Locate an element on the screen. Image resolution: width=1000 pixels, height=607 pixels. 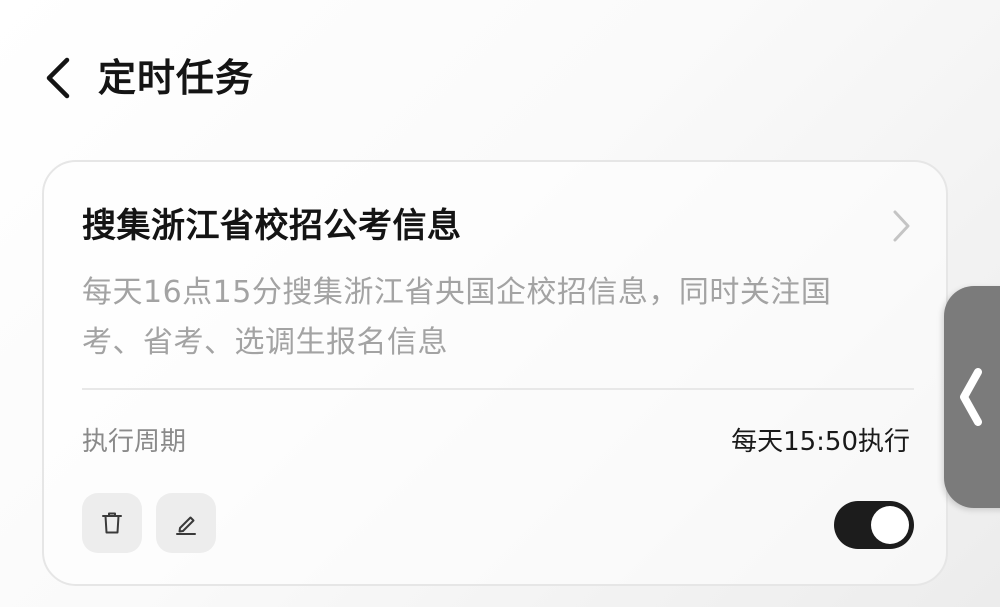
task-detail-link: 搜集浙江省校招公考信息 is located at coordinates (498, 226).